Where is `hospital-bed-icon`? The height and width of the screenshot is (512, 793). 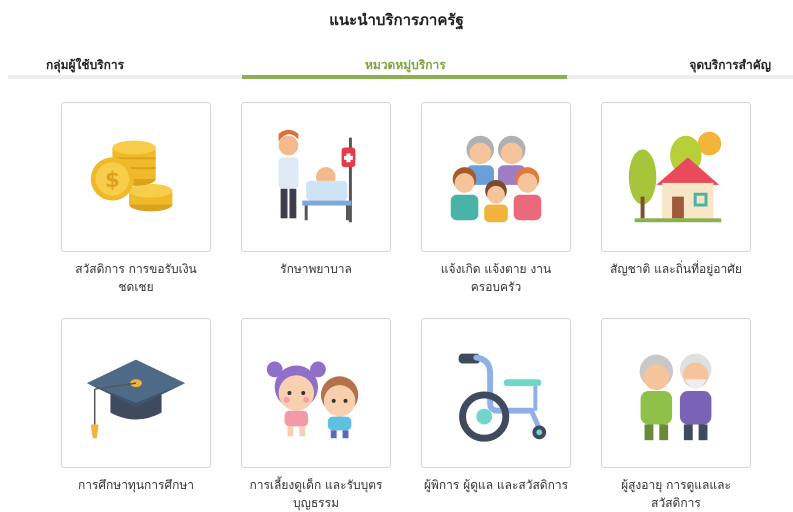
hospital-bed-icon is located at coordinates (317, 176).